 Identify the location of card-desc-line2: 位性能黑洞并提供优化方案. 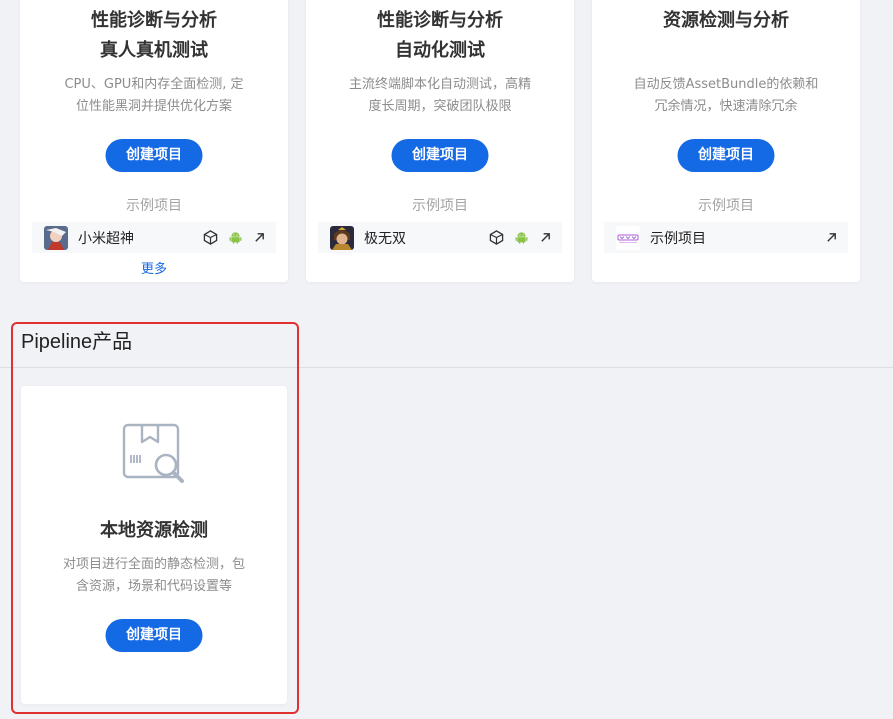
(153, 106).